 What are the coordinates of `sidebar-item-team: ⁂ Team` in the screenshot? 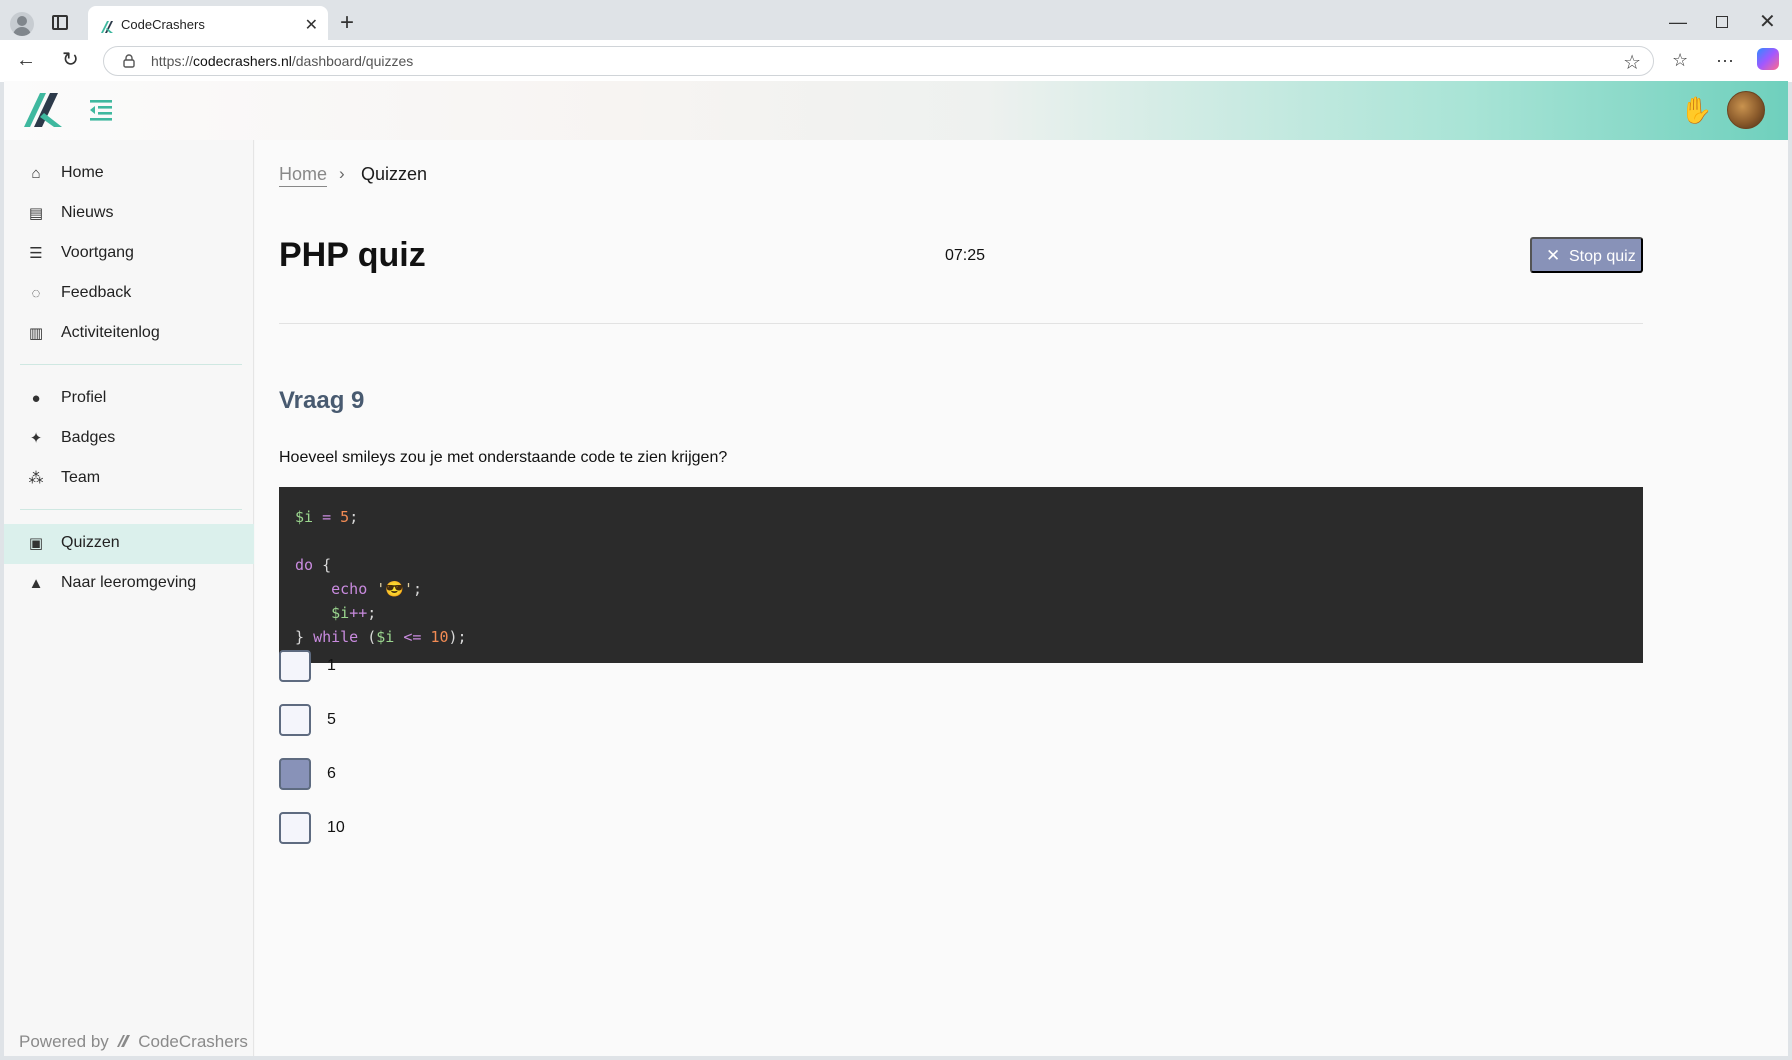 It's located at (129, 479).